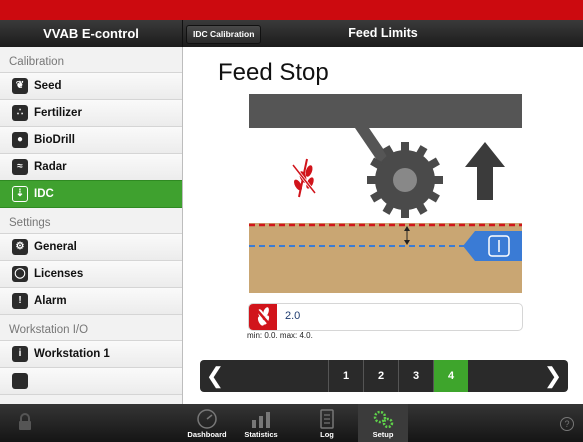 The height and width of the screenshot is (442, 583). What do you see at coordinates (20, 113) in the screenshot?
I see `fertilizer-icon: ∴` at bounding box center [20, 113].